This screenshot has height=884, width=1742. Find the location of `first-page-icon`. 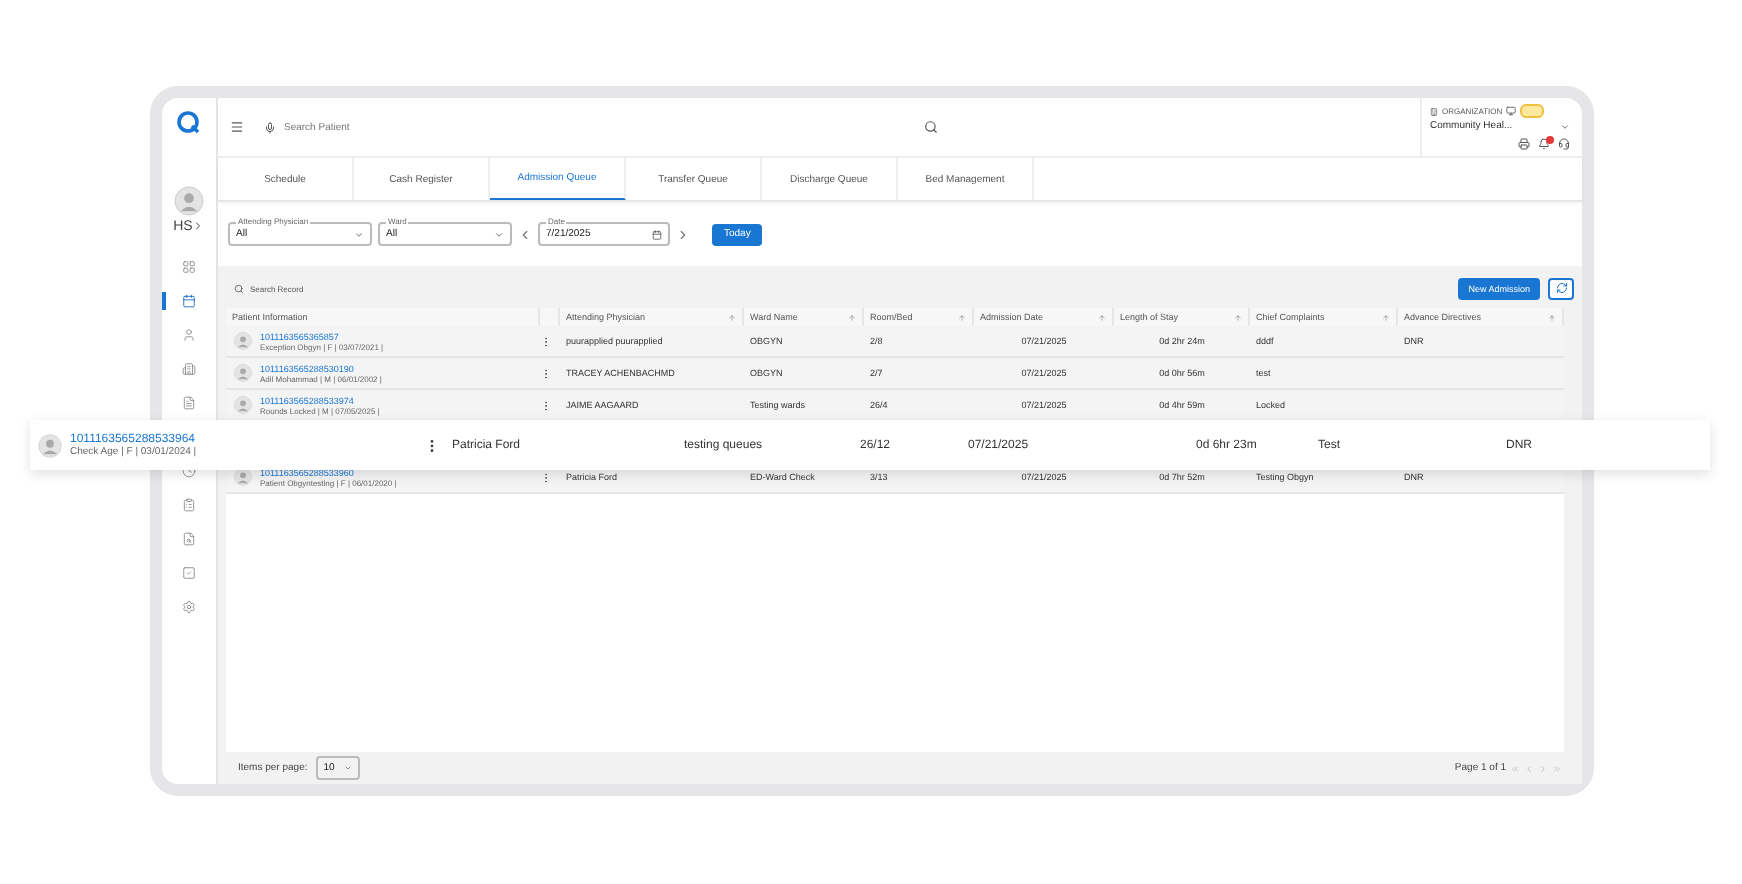

first-page-icon is located at coordinates (1515, 768).